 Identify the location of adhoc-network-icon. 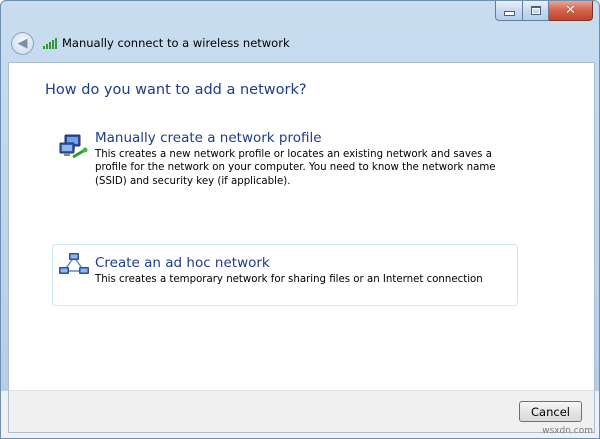
(74, 275).